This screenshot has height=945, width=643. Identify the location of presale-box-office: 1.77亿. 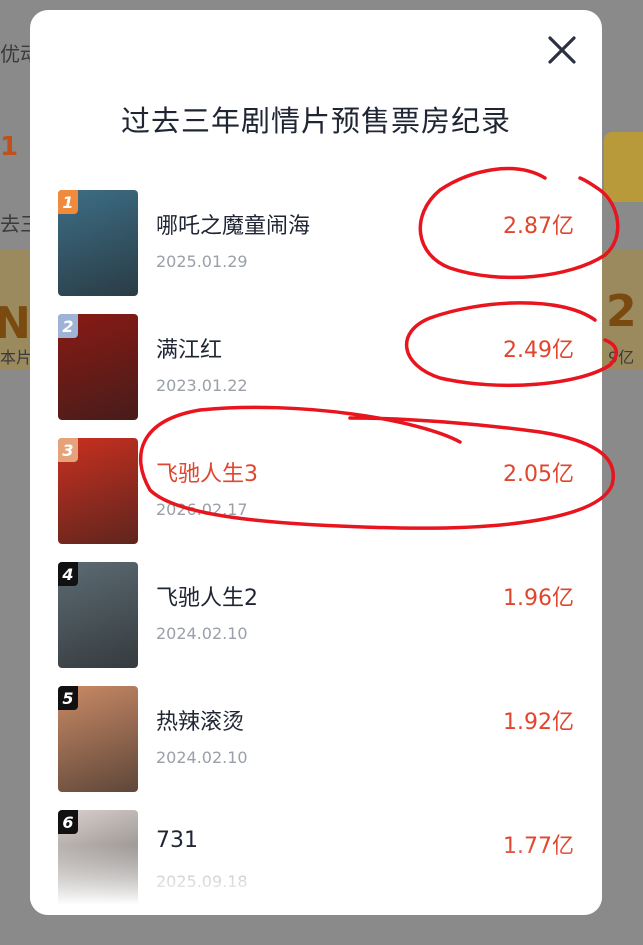
(538, 846).